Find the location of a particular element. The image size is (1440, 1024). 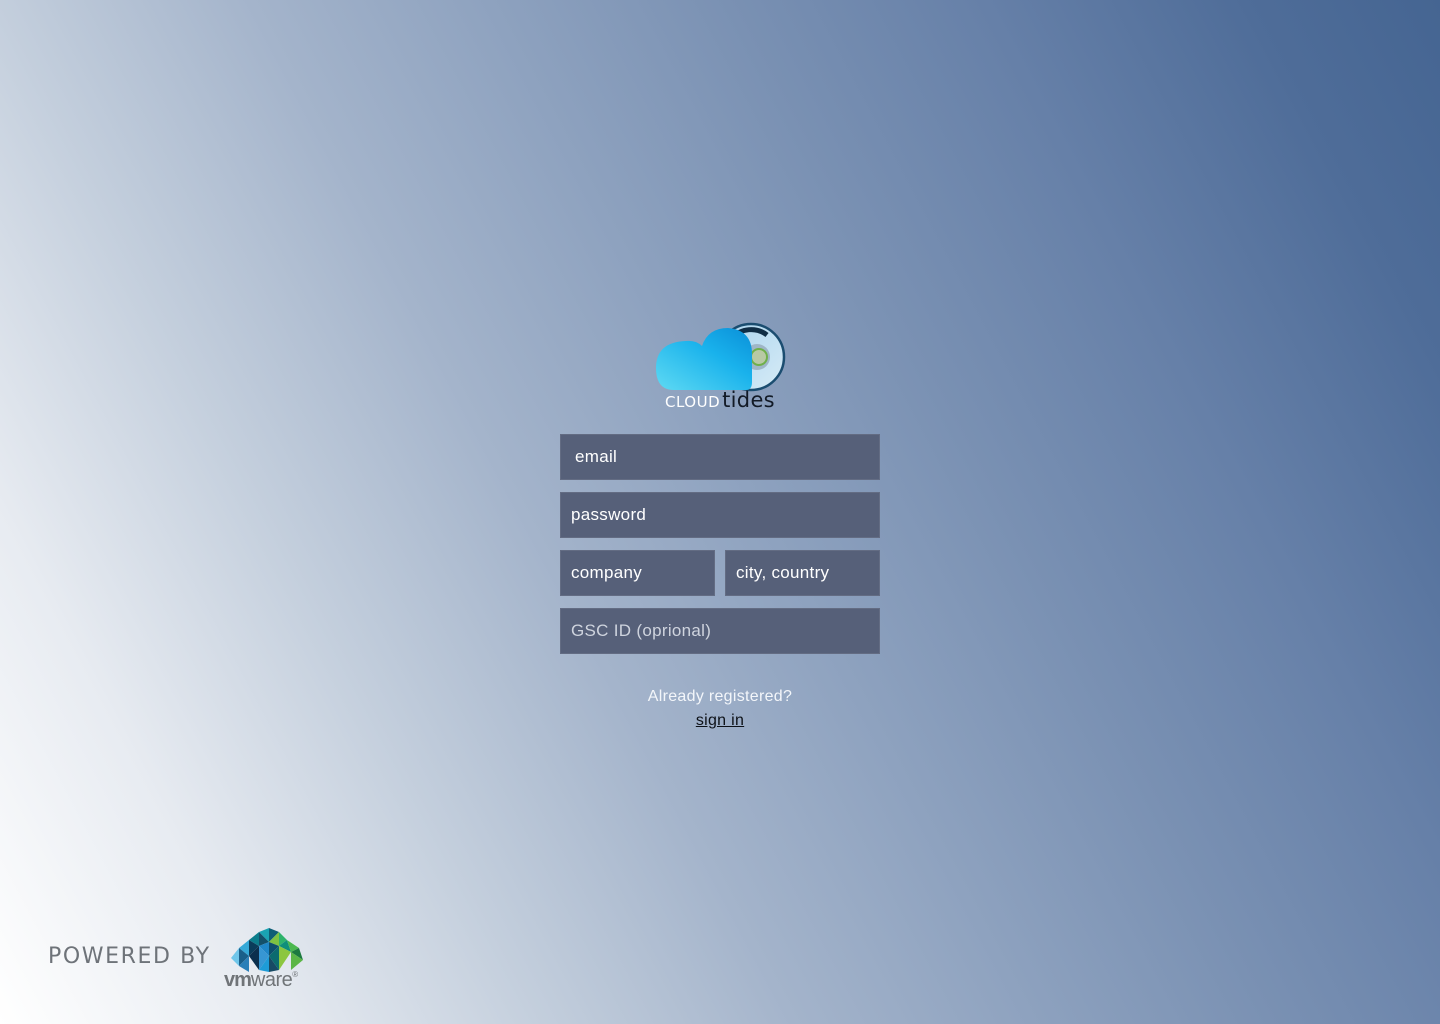

email-input is located at coordinates (720, 457).